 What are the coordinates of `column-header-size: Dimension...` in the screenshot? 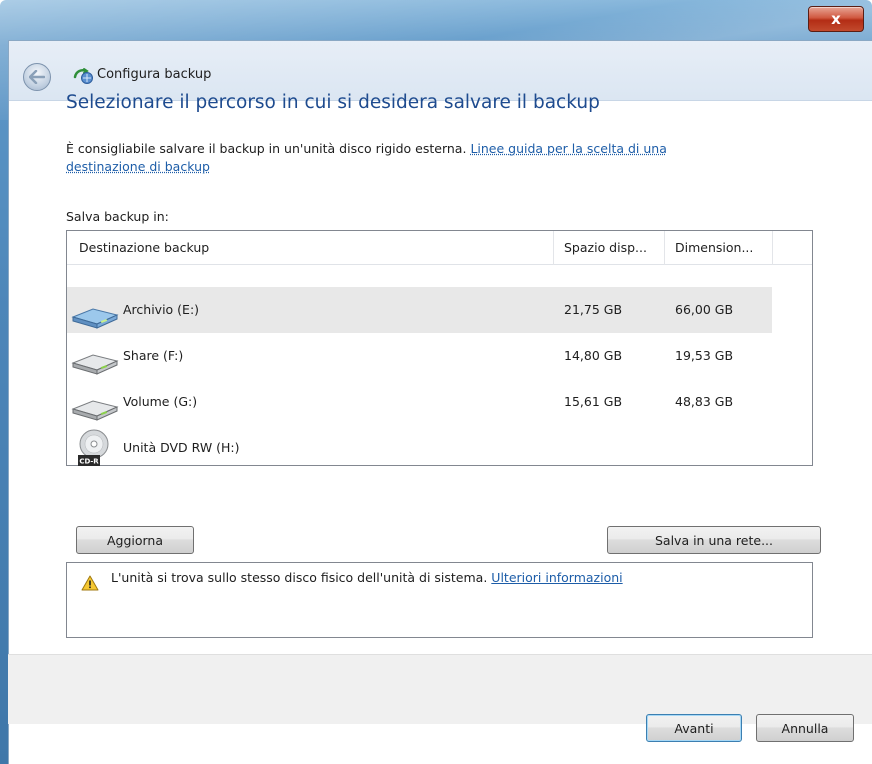 It's located at (718, 248).